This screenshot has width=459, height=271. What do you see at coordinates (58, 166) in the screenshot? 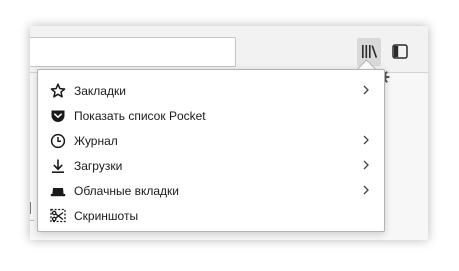
I see `download-icon` at bounding box center [58, 166].